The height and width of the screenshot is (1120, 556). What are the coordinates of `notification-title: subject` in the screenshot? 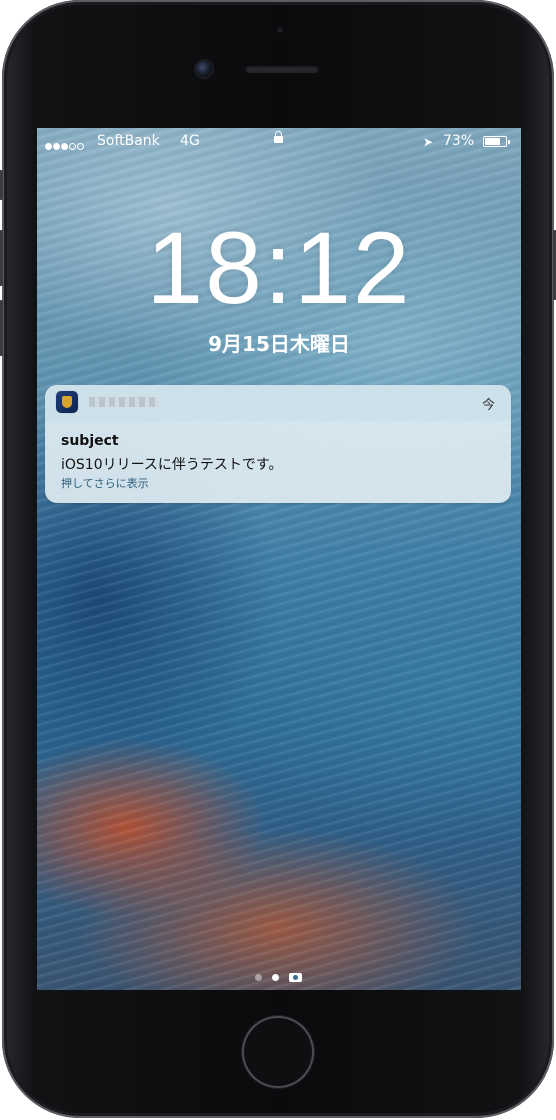 It's located at (90, 441).